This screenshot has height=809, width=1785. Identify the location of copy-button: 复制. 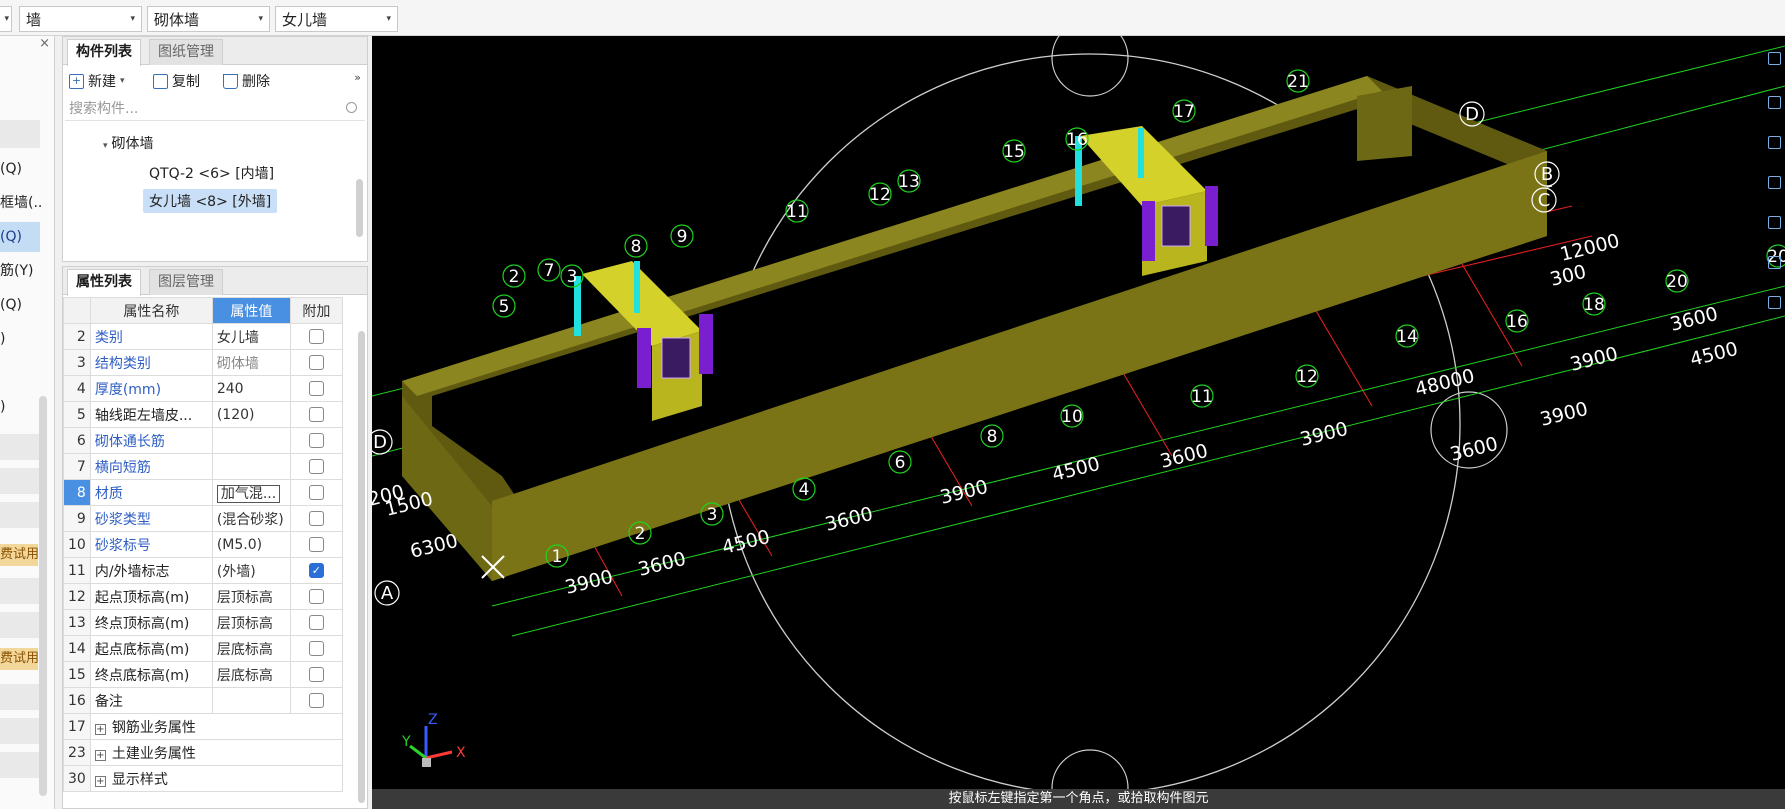
(176, 81).